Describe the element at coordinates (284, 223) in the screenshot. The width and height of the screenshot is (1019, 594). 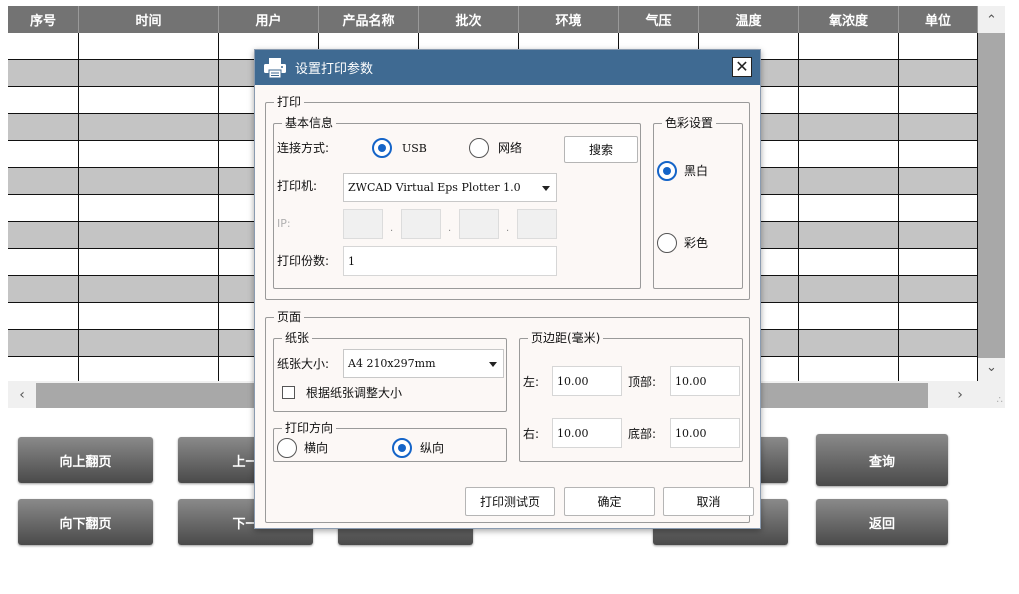
I see `ip-label: IP:` at that location.